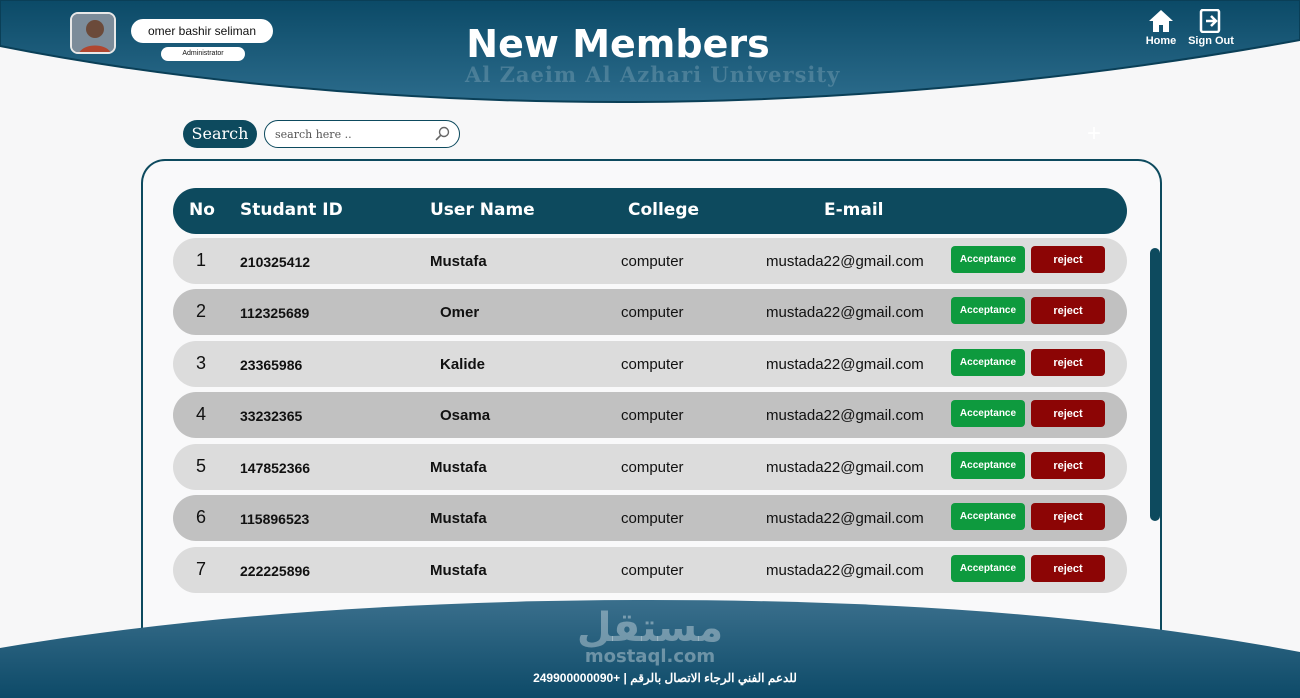  Describe the element at coordinates (1210, 21) in the screenshot. I see `sign-out-icon` at that location.